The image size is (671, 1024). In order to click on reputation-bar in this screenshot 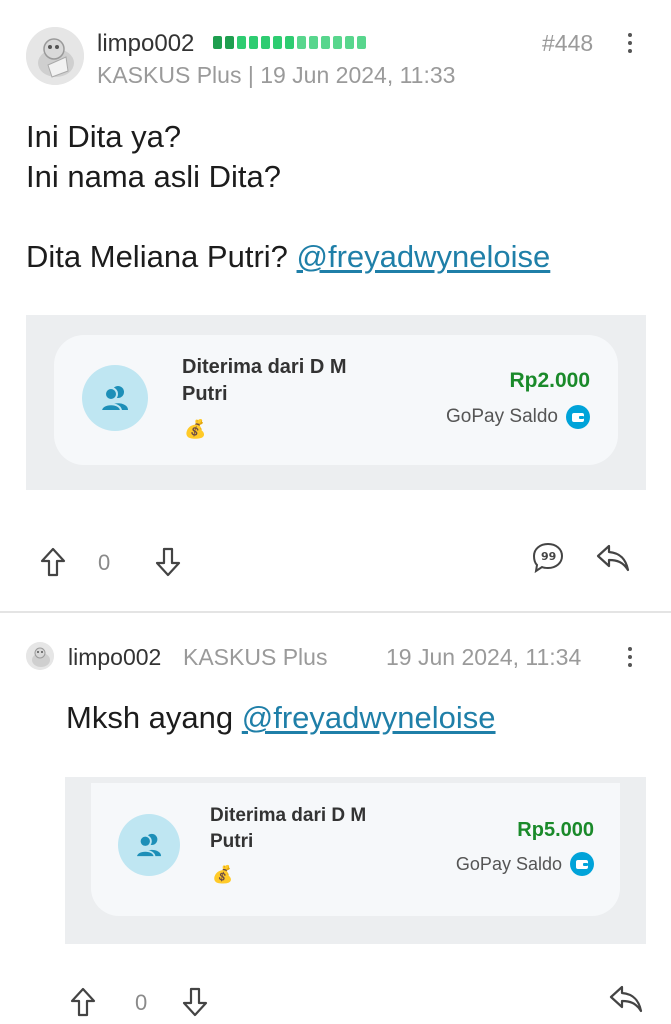, I will do `click(289, 42)`.